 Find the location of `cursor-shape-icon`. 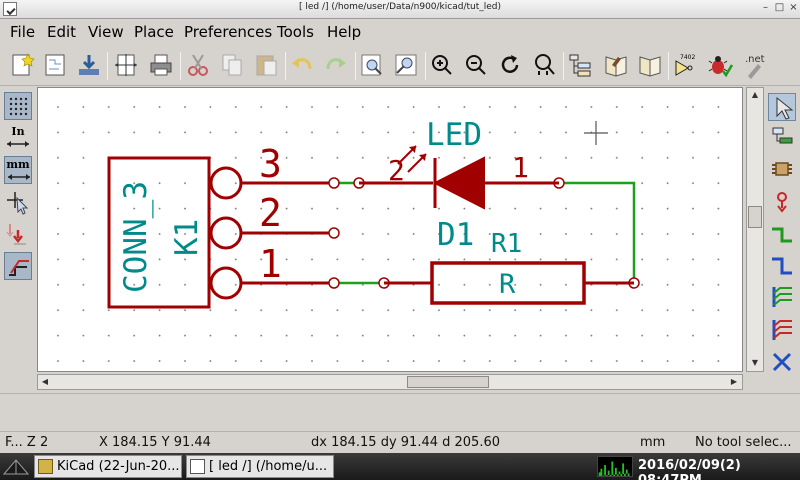

cursor-shape-icon is located at coordinates (18, 202).